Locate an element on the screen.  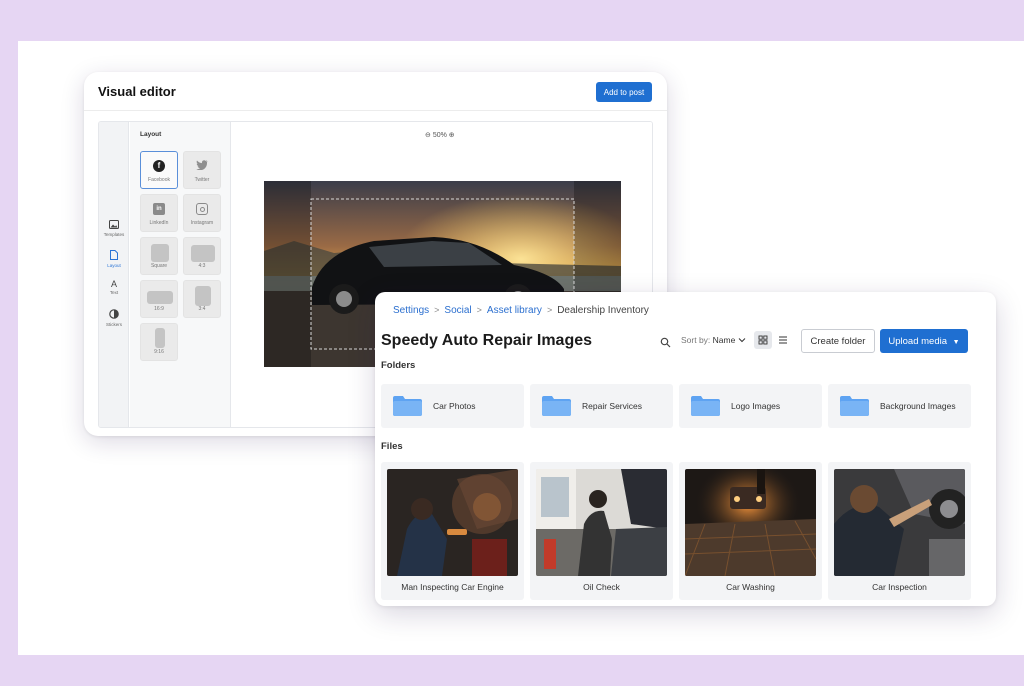
folder-card: Repair Services is located at coordinates (601, 406).